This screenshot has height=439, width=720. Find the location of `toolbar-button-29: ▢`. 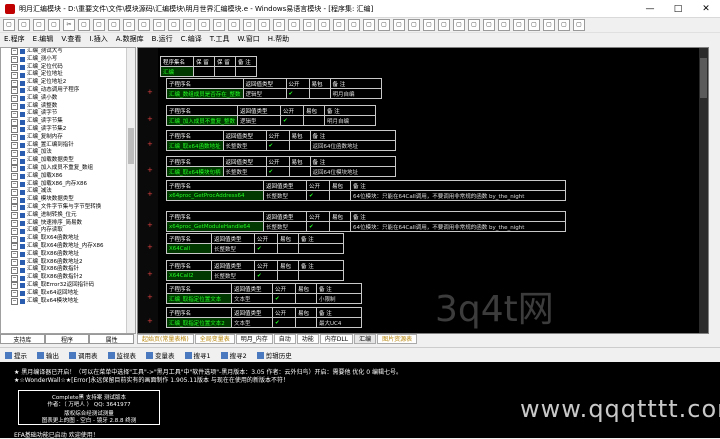

toolbar-button-29: ▢ is located at coordinates (444, 25).